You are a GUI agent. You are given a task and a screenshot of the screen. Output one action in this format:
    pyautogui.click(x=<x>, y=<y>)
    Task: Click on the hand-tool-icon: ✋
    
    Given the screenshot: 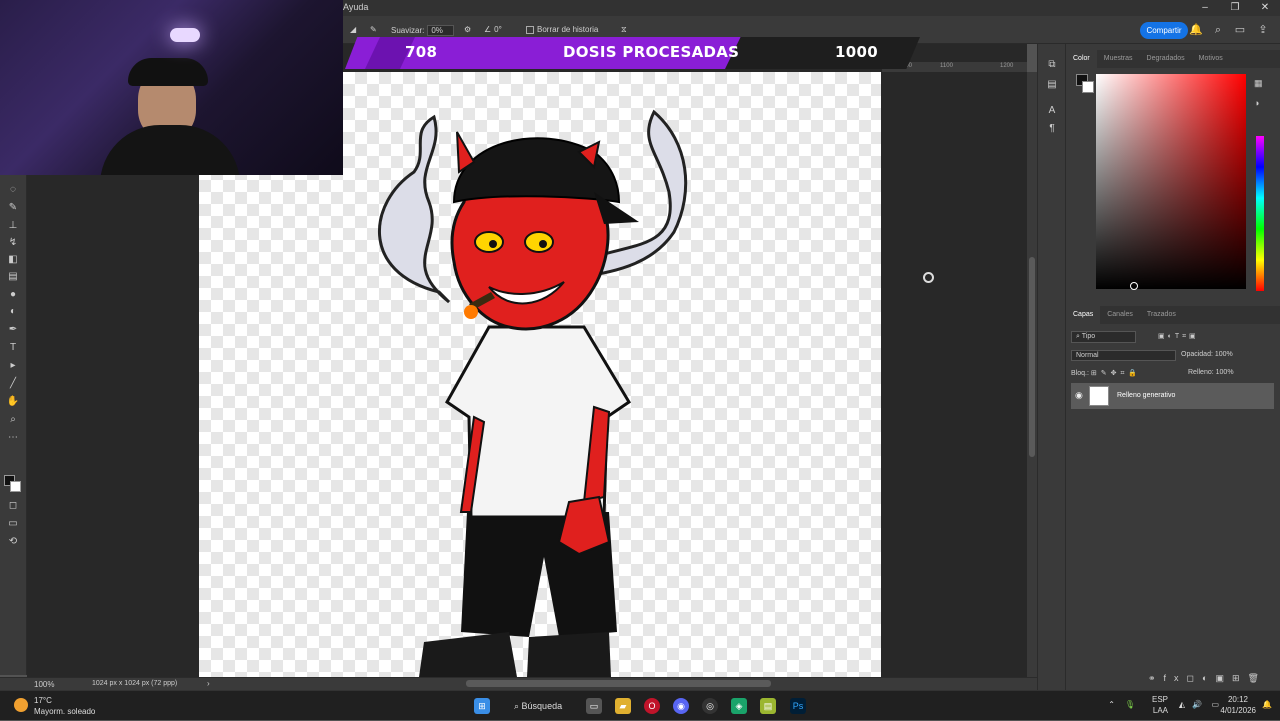 What is the action you would take?
    pyautogui.click(x=13, y=402)
    